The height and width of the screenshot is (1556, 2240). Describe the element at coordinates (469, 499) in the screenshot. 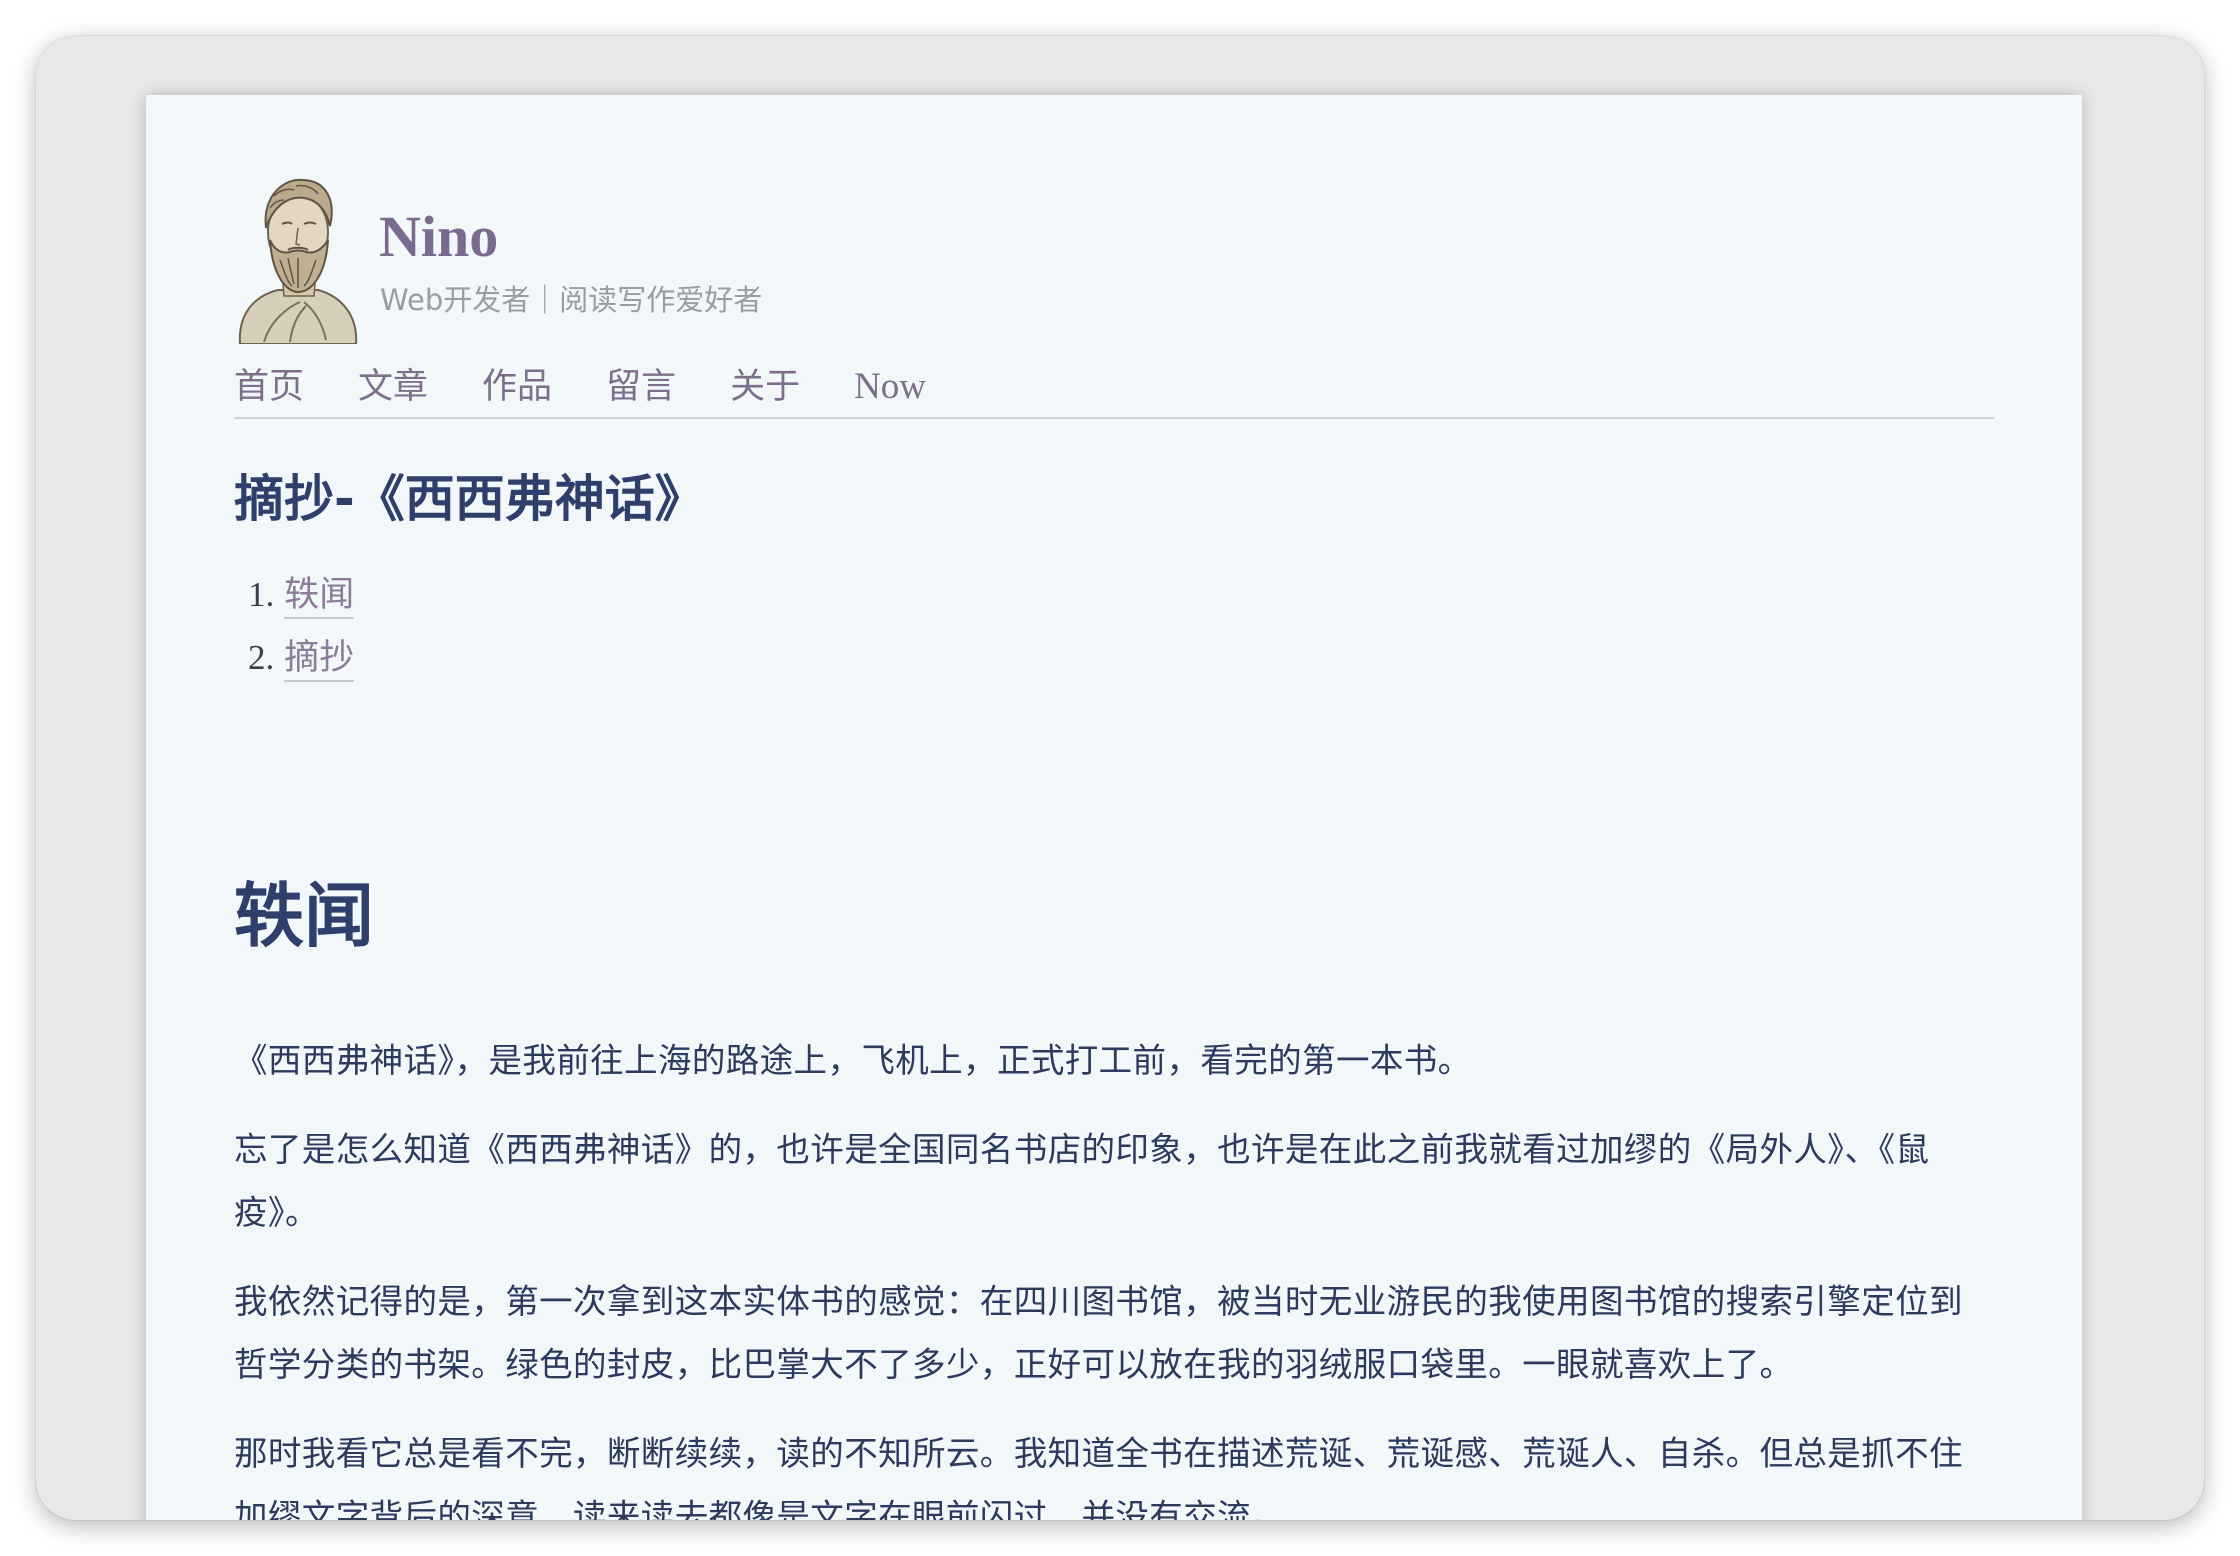

I see `post-title: 摘抄-《西西弗神话》` at that location.